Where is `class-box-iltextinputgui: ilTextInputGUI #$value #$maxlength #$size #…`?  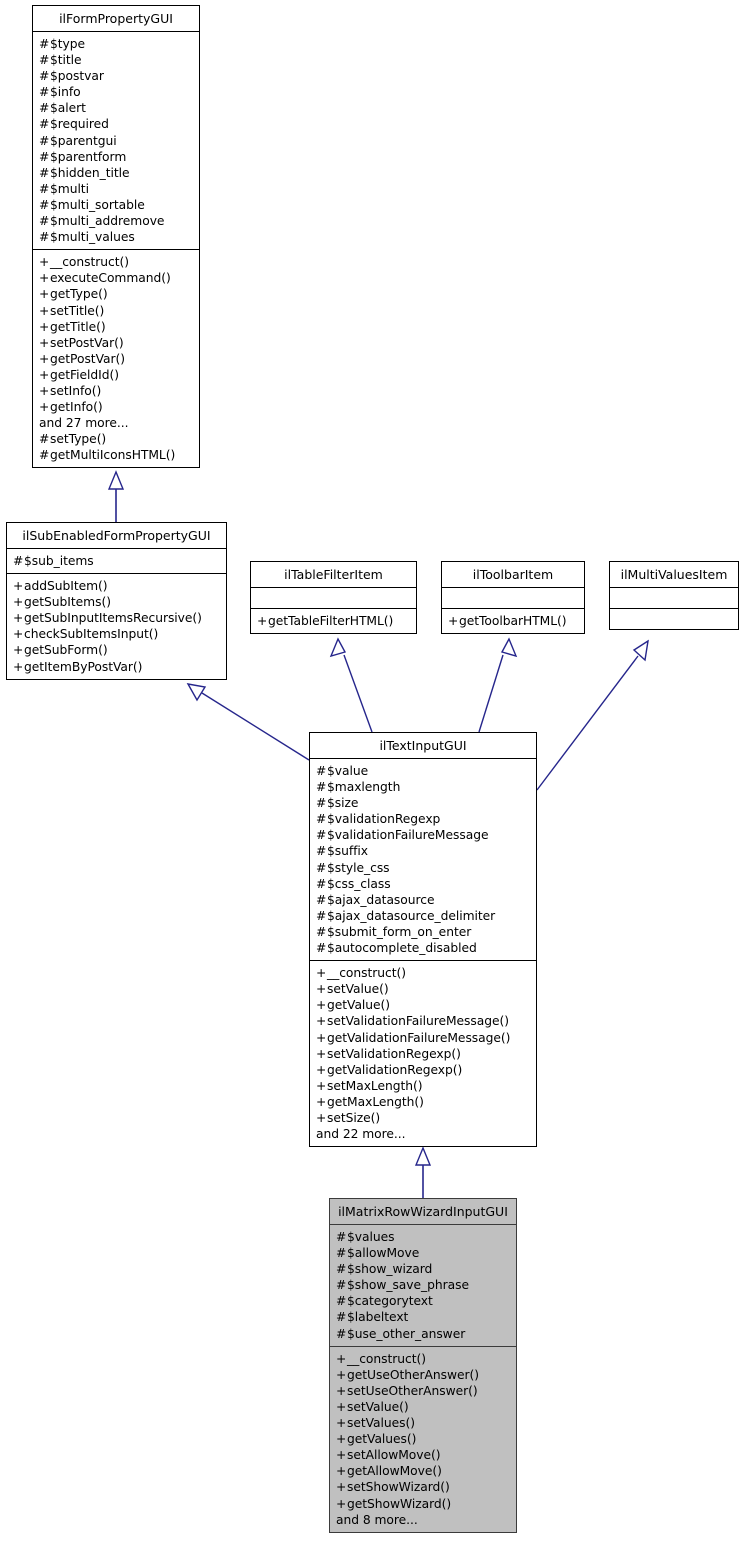 class-box-iltextinputgui: ilTextInputGUI #$value #$maxlength #$size #… is located at coordinates (423, 940).